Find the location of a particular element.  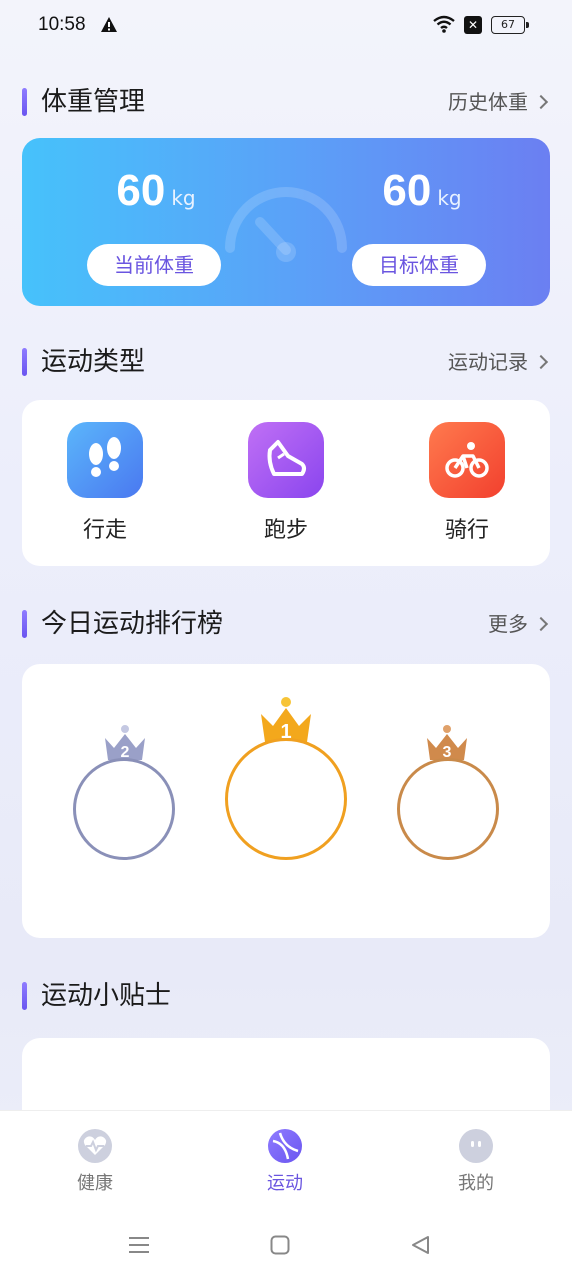

bicycle-icon is located at coordinates (467, 460).